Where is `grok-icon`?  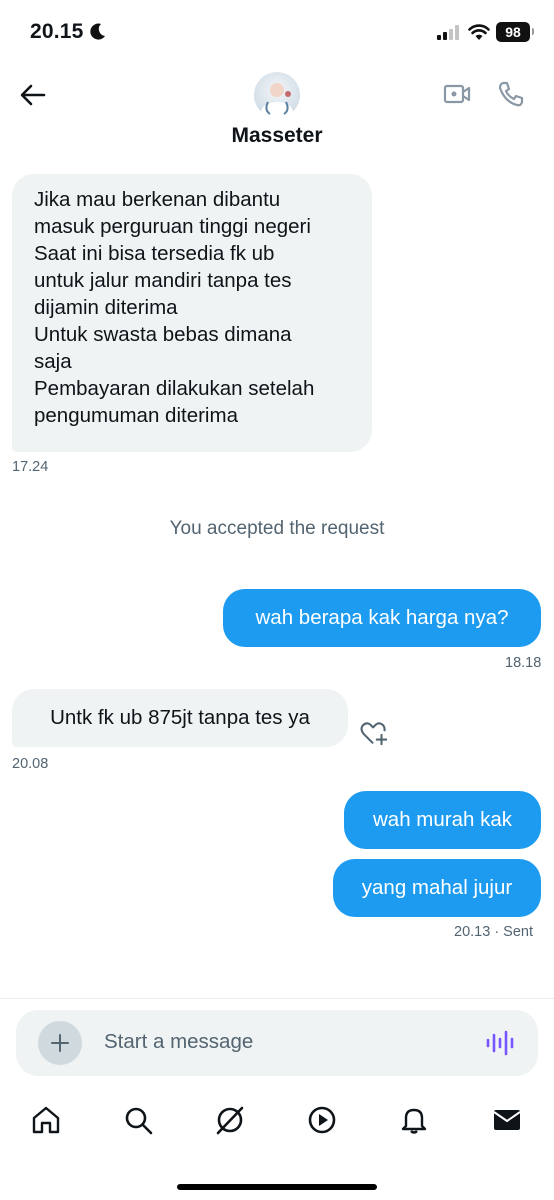
grok-icon is located at coordinates (230, 1120).